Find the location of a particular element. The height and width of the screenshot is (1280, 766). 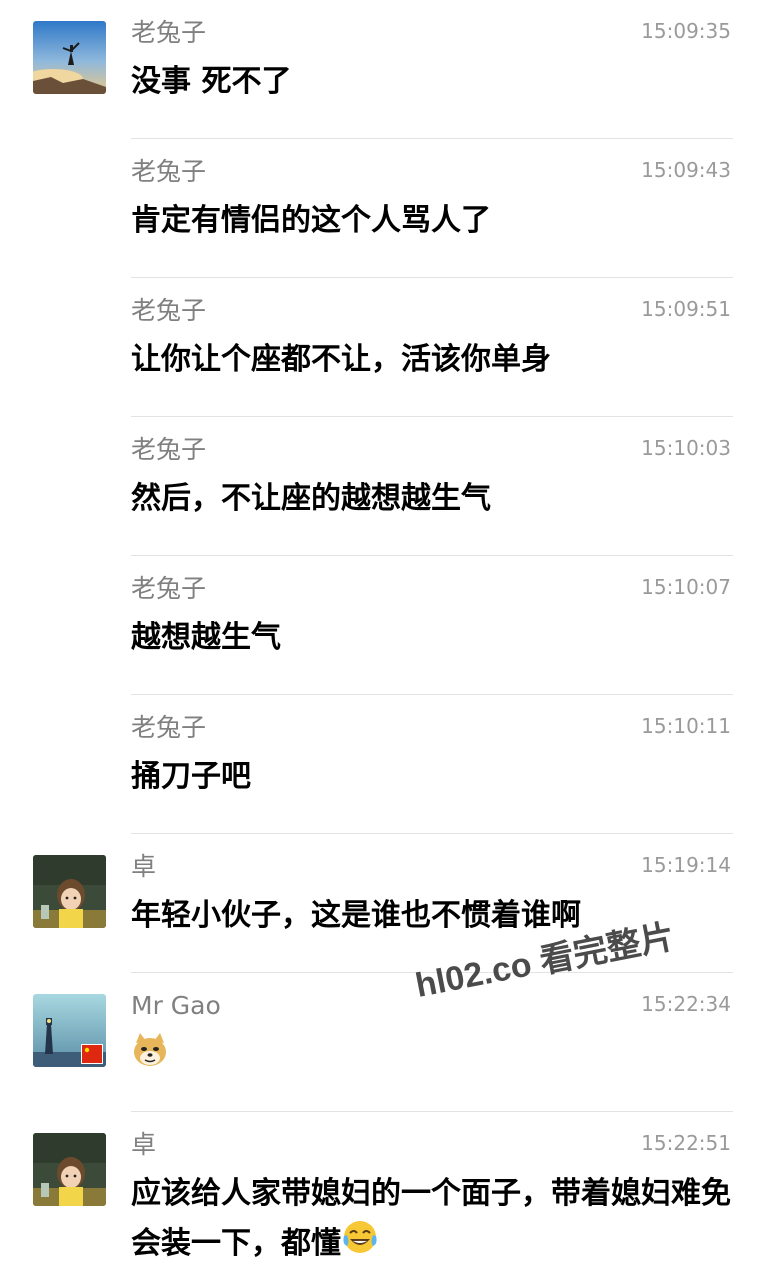

chat-message: 老兔子 15:09:51 让你让个座都不让，活该你单身 is located at coordinates (383, 347).